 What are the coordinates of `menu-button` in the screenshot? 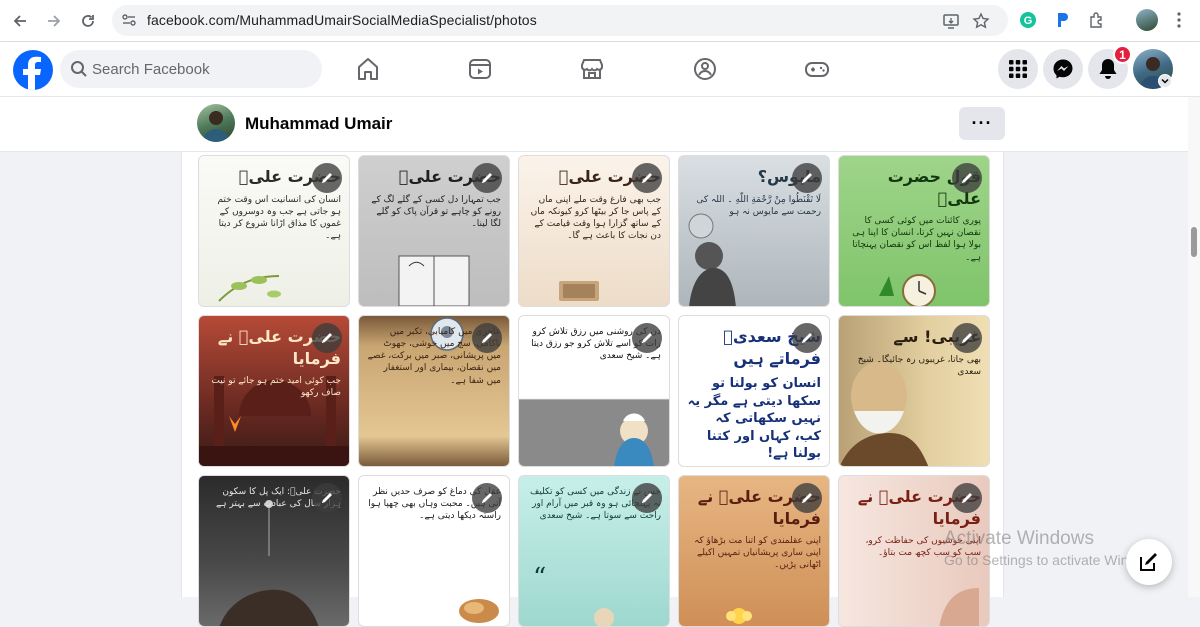 It's located at (1018, 69).